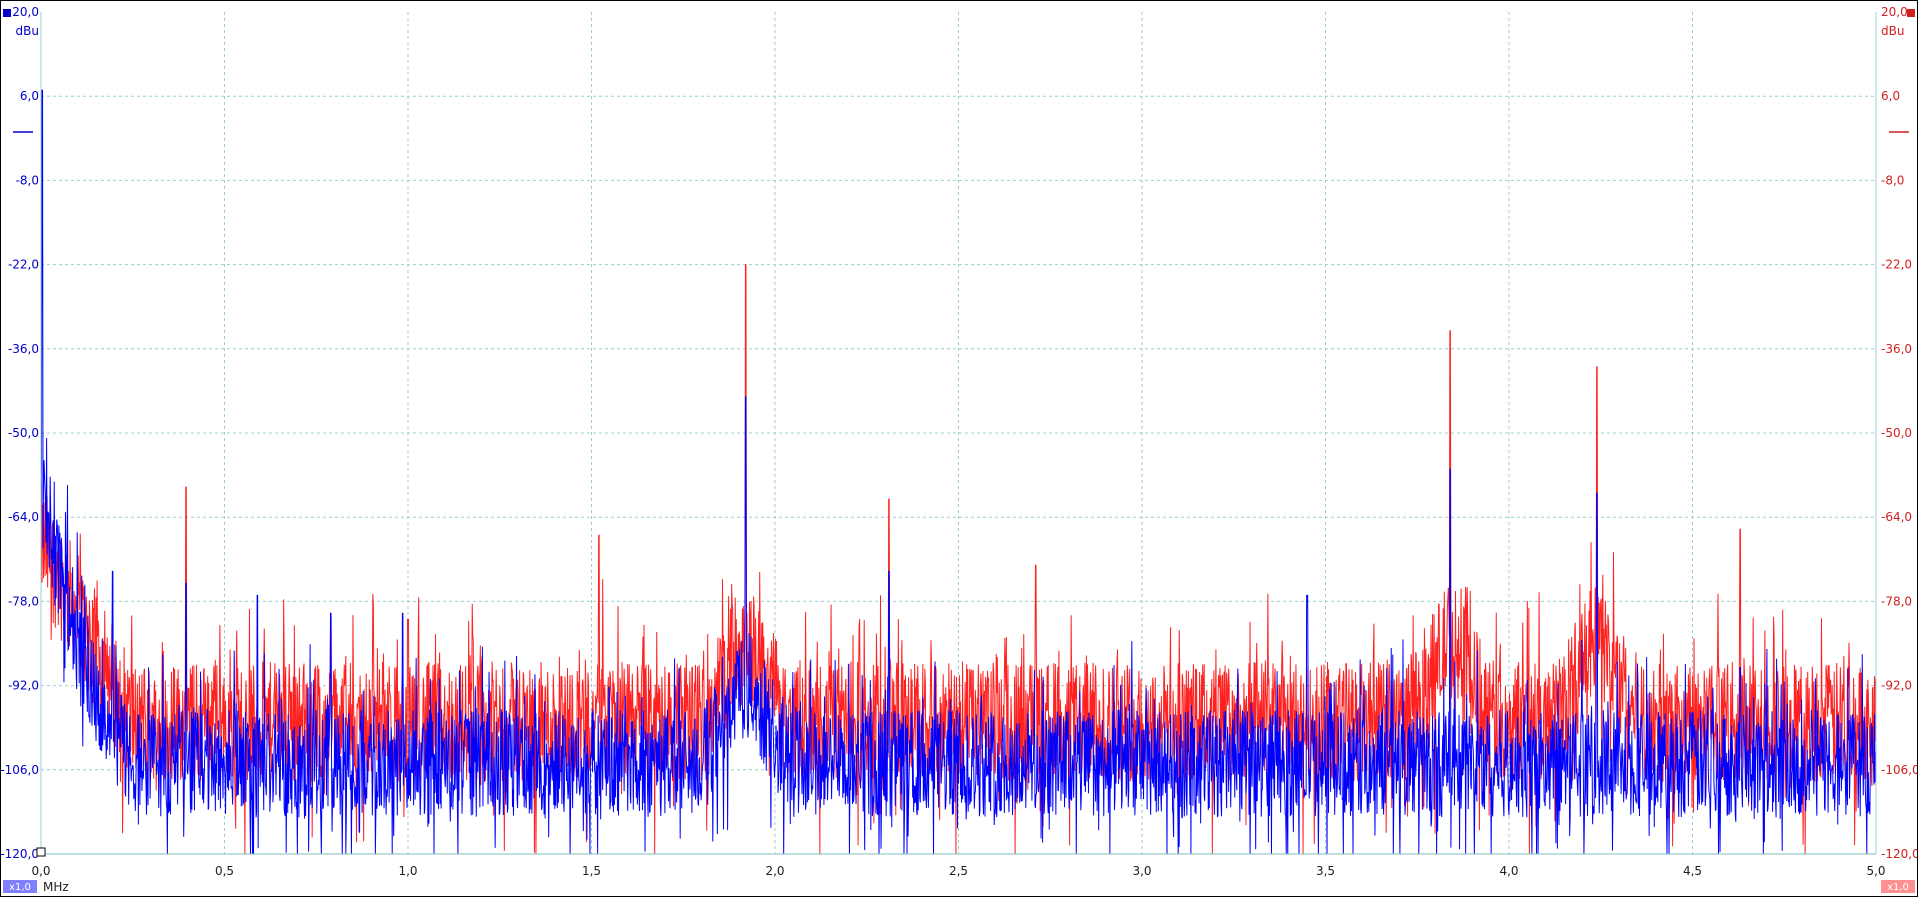  What do you see at coordinates (23, 686) in the screenshot?
I see `y-tick-label-left: -92,0` at bounding box center [23, 686].